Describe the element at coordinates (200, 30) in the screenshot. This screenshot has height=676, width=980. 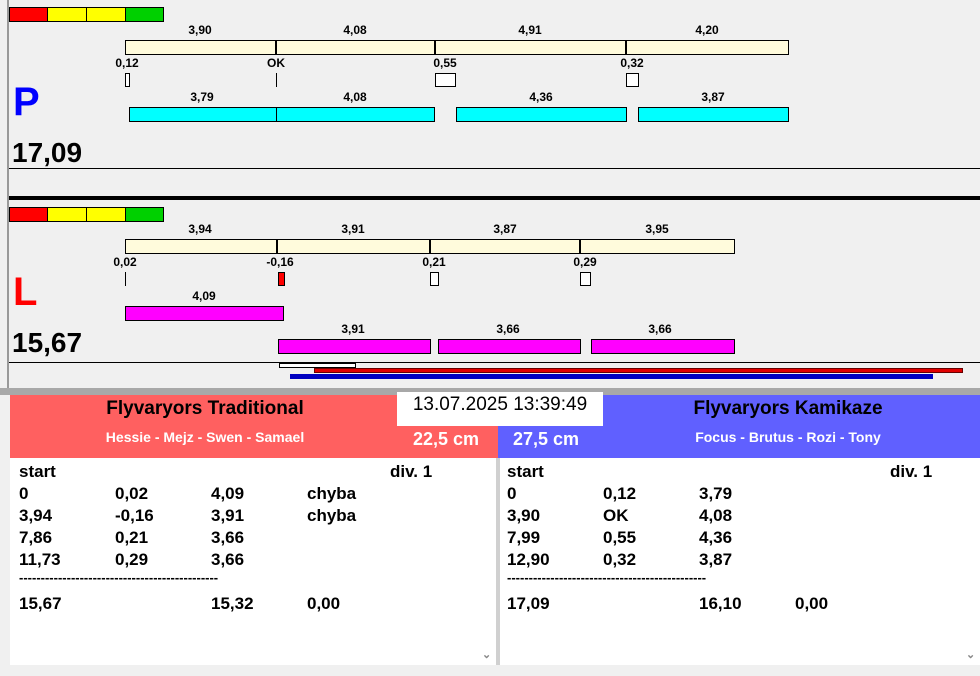
I see `segment-label: 3,90` at that location.